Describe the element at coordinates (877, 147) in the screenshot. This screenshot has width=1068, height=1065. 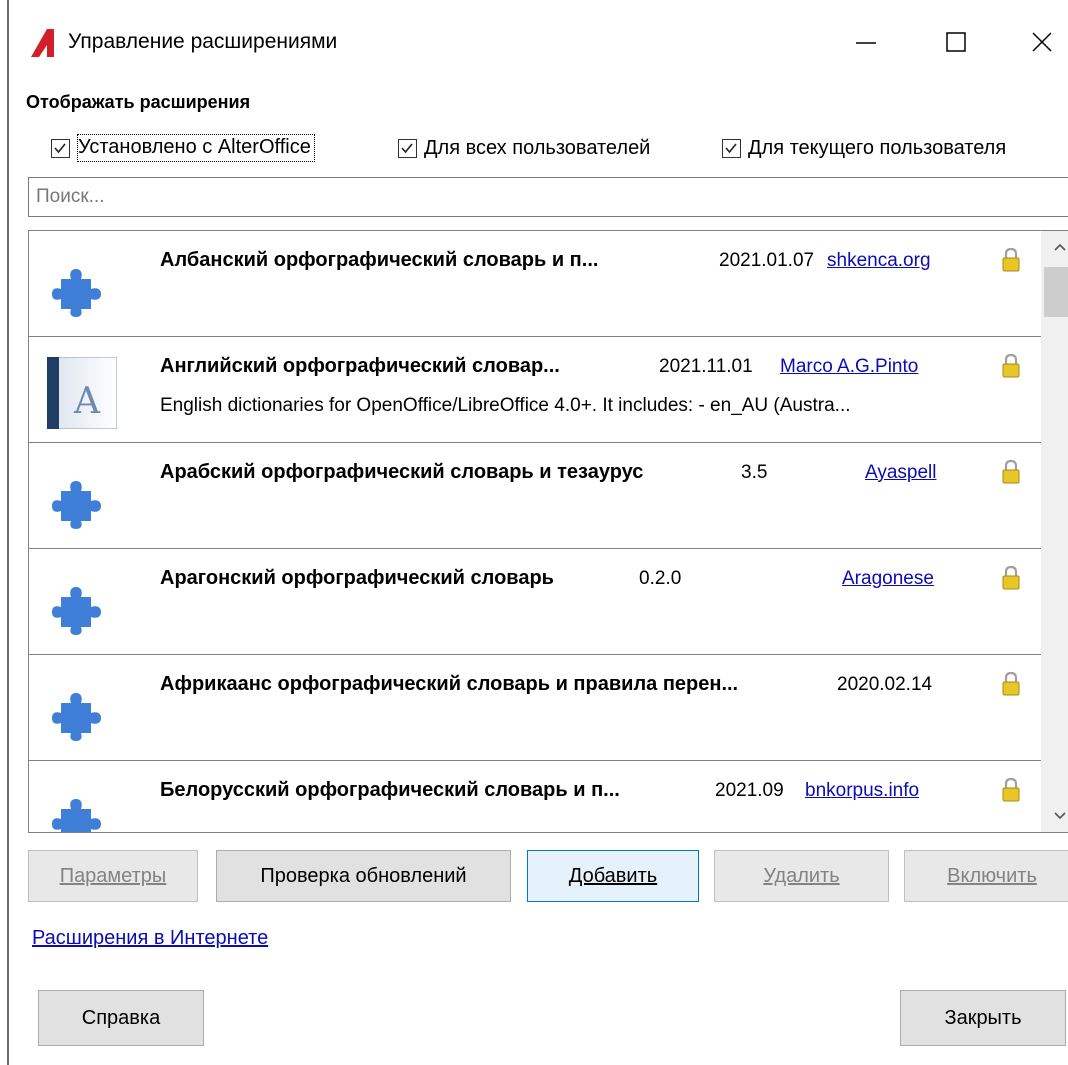
I see `checkbox-label: Для текущего пользователя` at that location.